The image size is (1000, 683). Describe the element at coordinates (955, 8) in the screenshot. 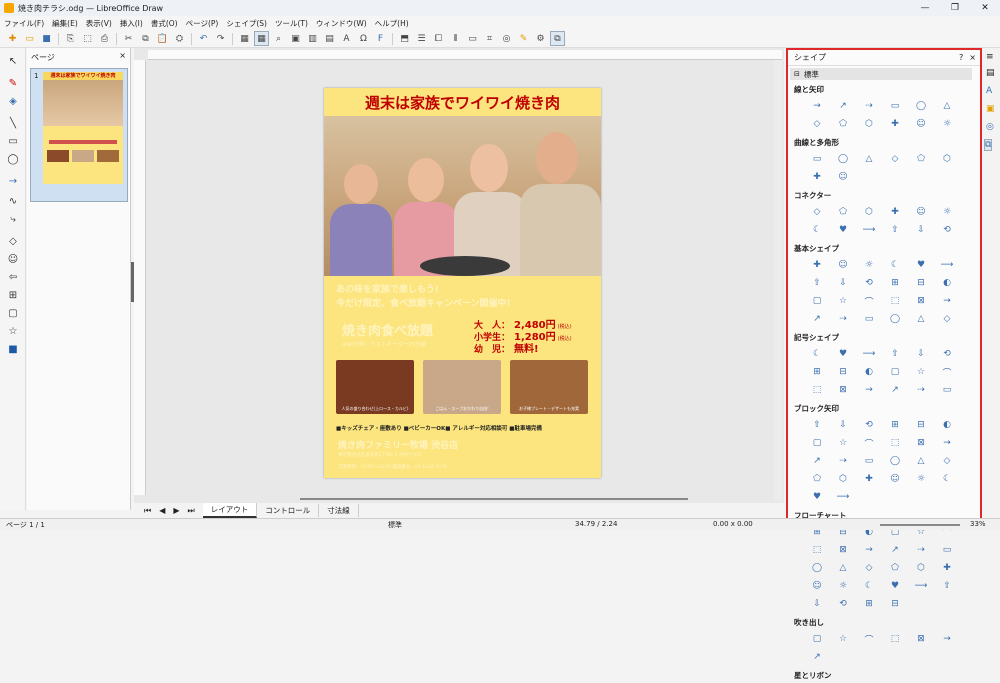

I see `maximize-icon: ❐` at that location.